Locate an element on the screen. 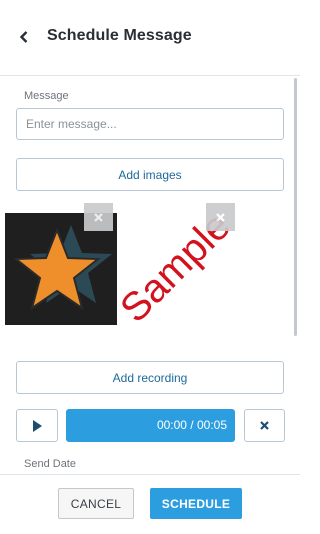 This screenshot has height=534, width=320. add-recording-button: Add recording is located at coordinates (150, 377).